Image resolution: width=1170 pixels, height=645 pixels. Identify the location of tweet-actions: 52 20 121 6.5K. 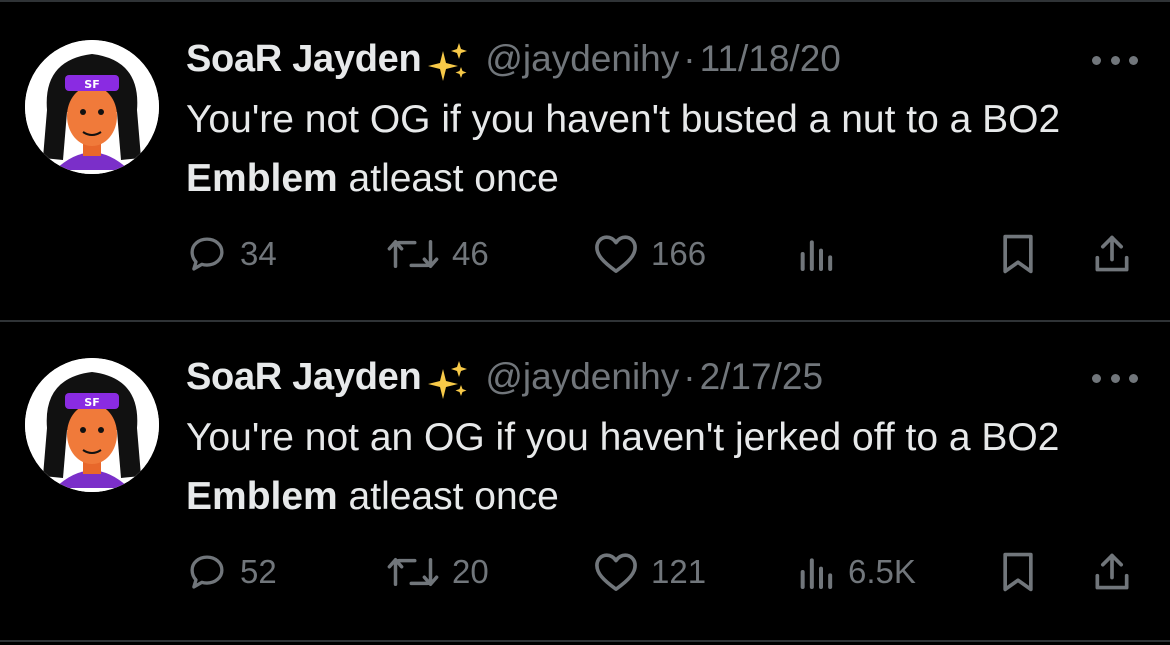
(666, 572).